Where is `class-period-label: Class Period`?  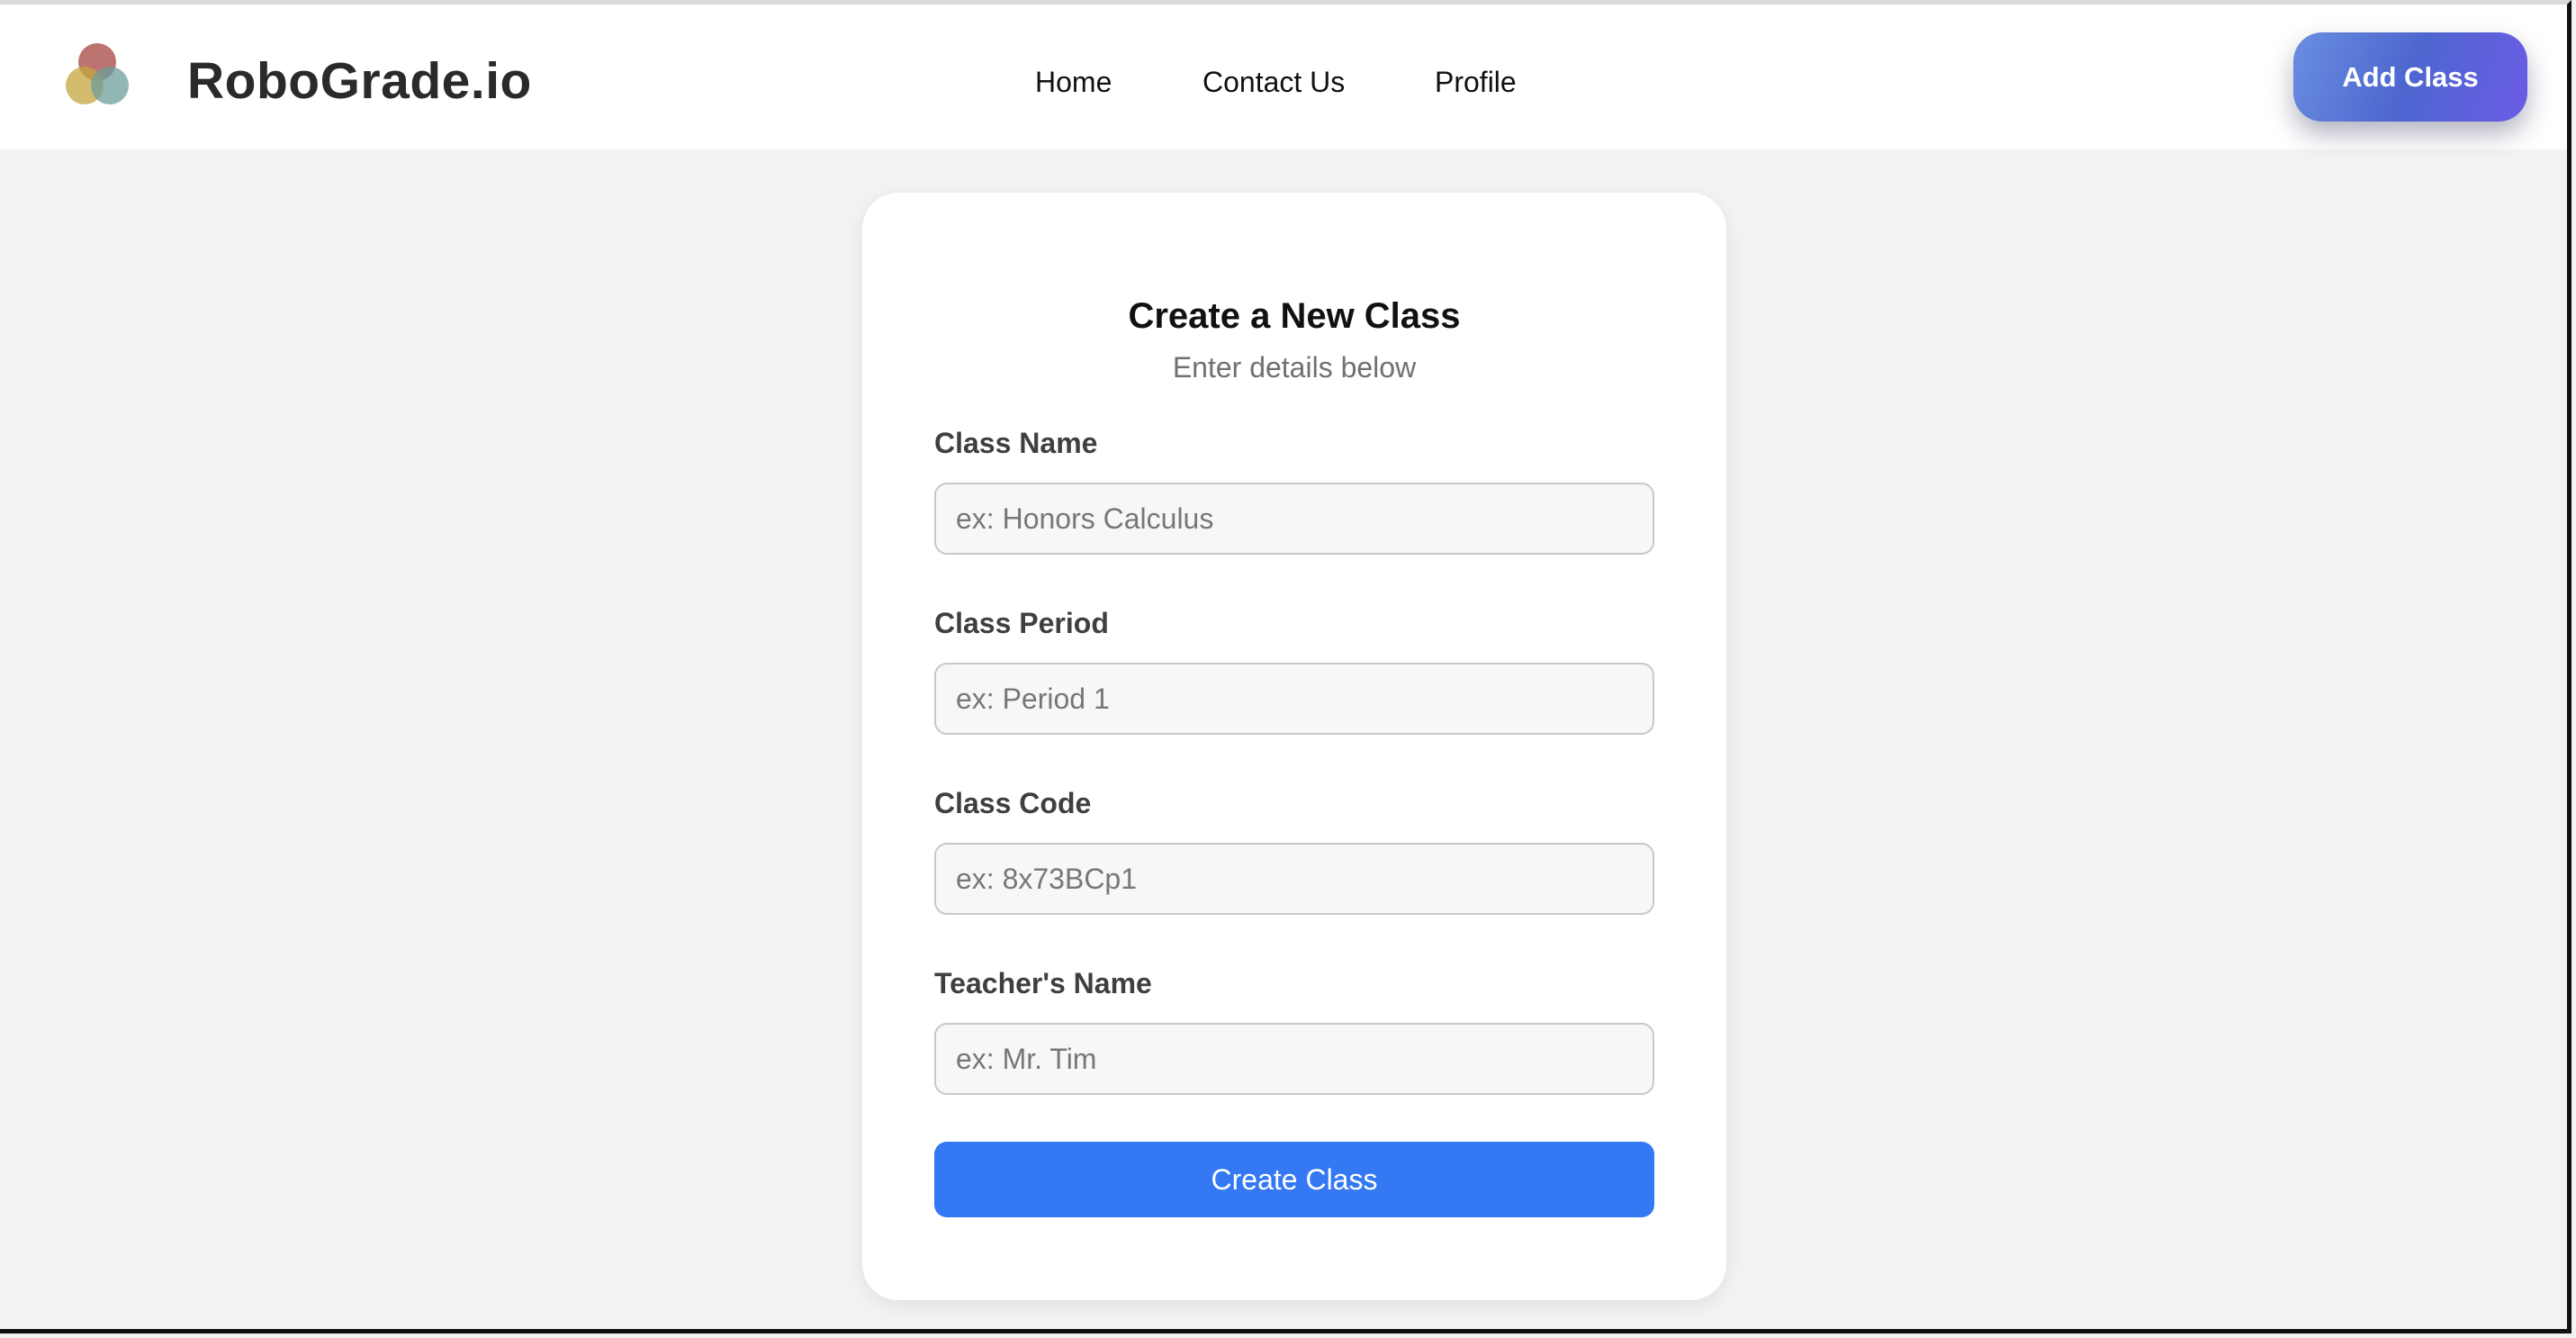 class-period-label: Class Period is located at coordinates (1021, 623).